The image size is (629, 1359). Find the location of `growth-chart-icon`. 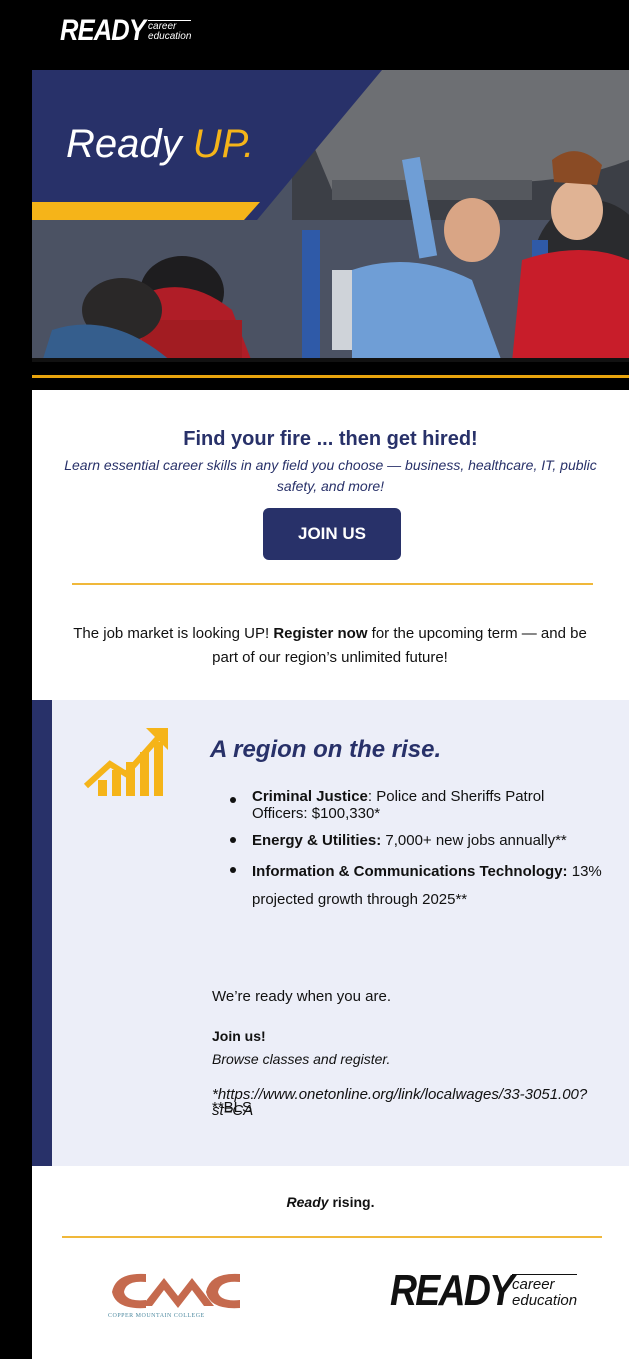

growth-chart-icon is located at coordinates (126, 762).